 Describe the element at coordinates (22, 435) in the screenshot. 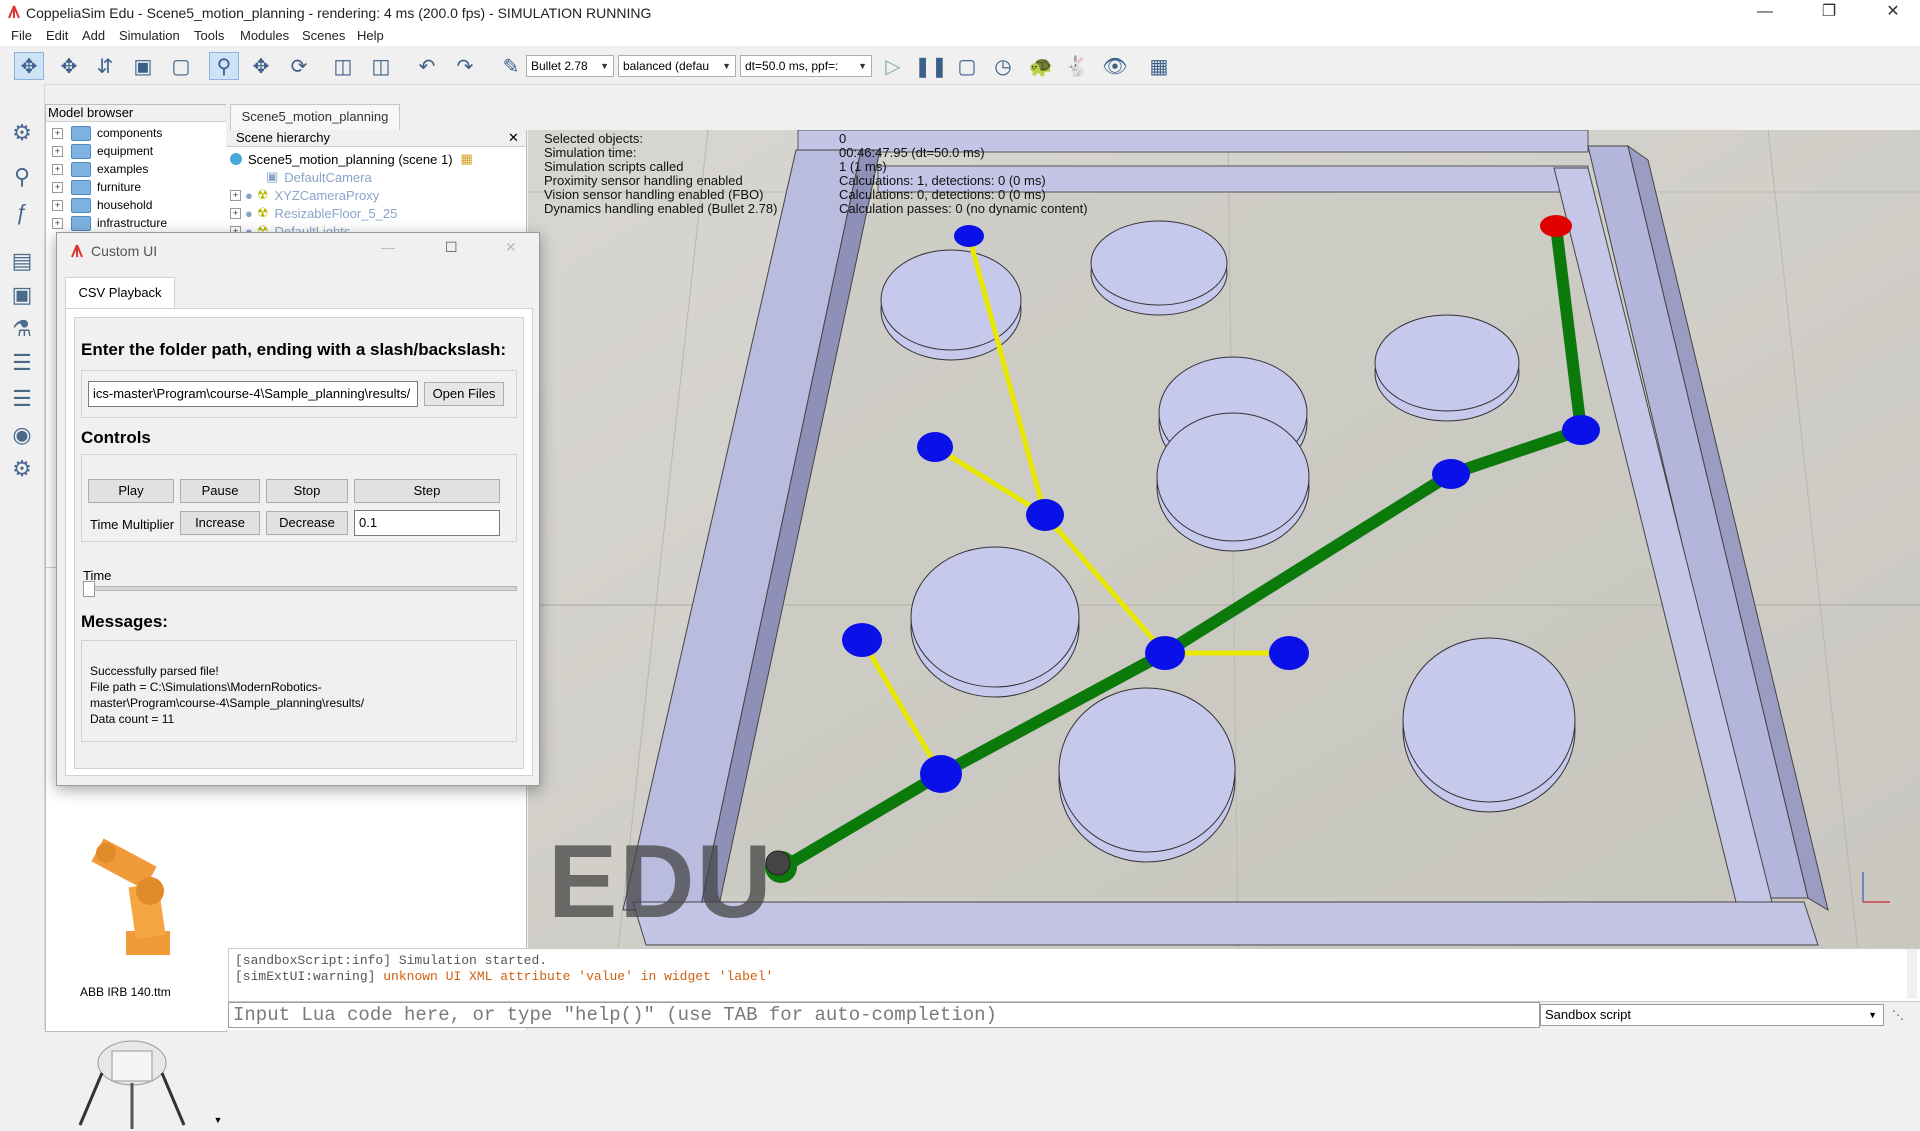

I see `video-recorder-icon: ◉` at that location.